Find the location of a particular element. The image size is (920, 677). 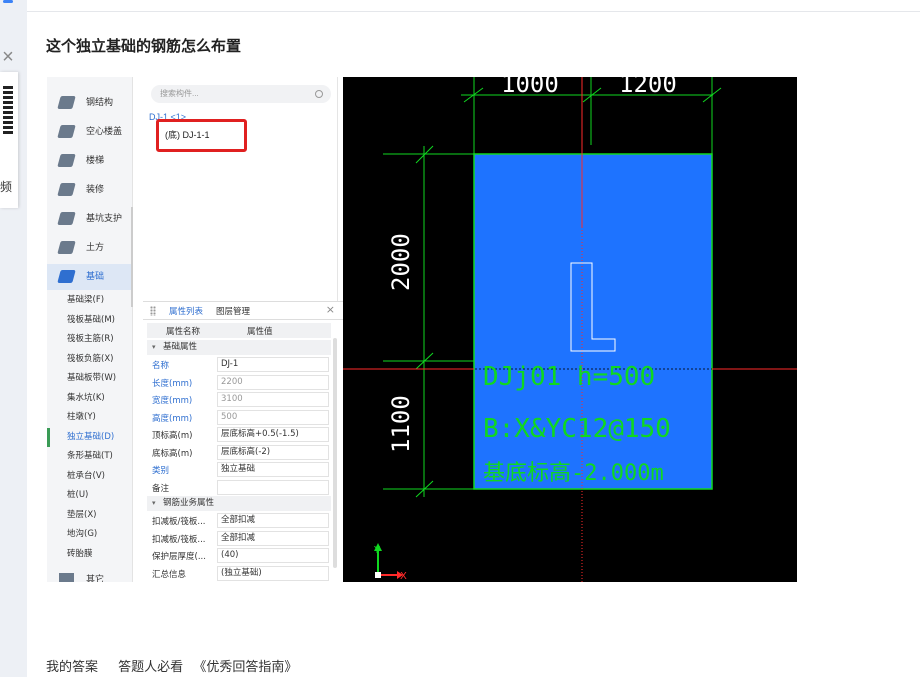

prop-value: (独立基础) is located at coordinates (273, 573).